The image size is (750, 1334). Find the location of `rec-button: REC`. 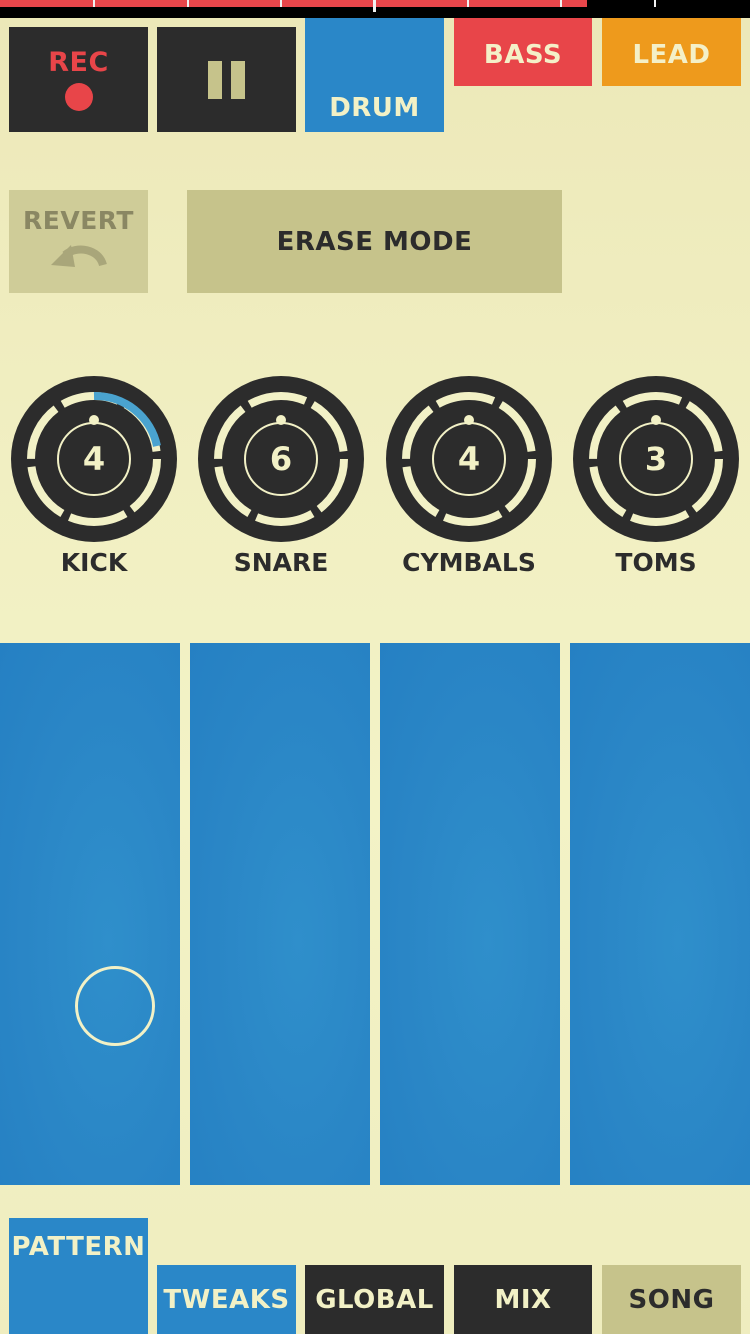

rec-button: REC is located at coordinates (78, 79).